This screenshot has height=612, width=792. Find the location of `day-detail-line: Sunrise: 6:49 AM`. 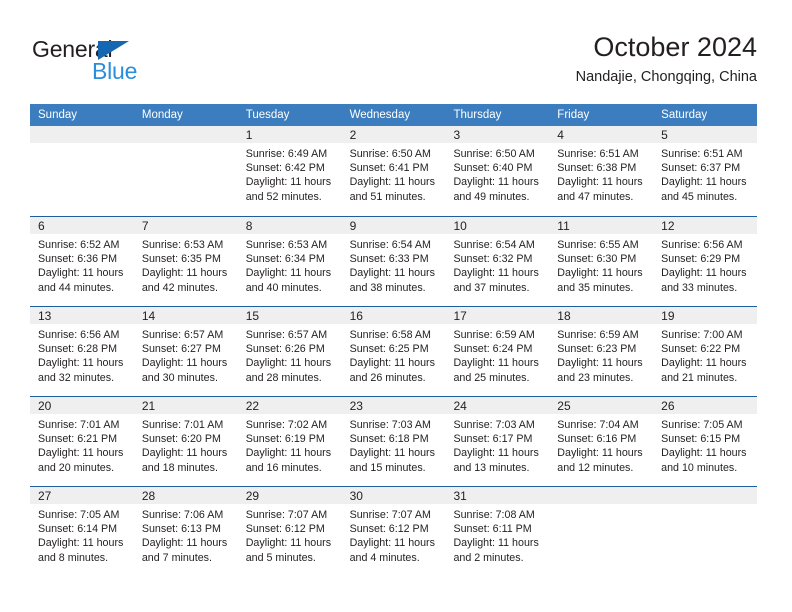

day-detail-line: Sunrise: 6:49 AM is located at coordinates (286, 154).